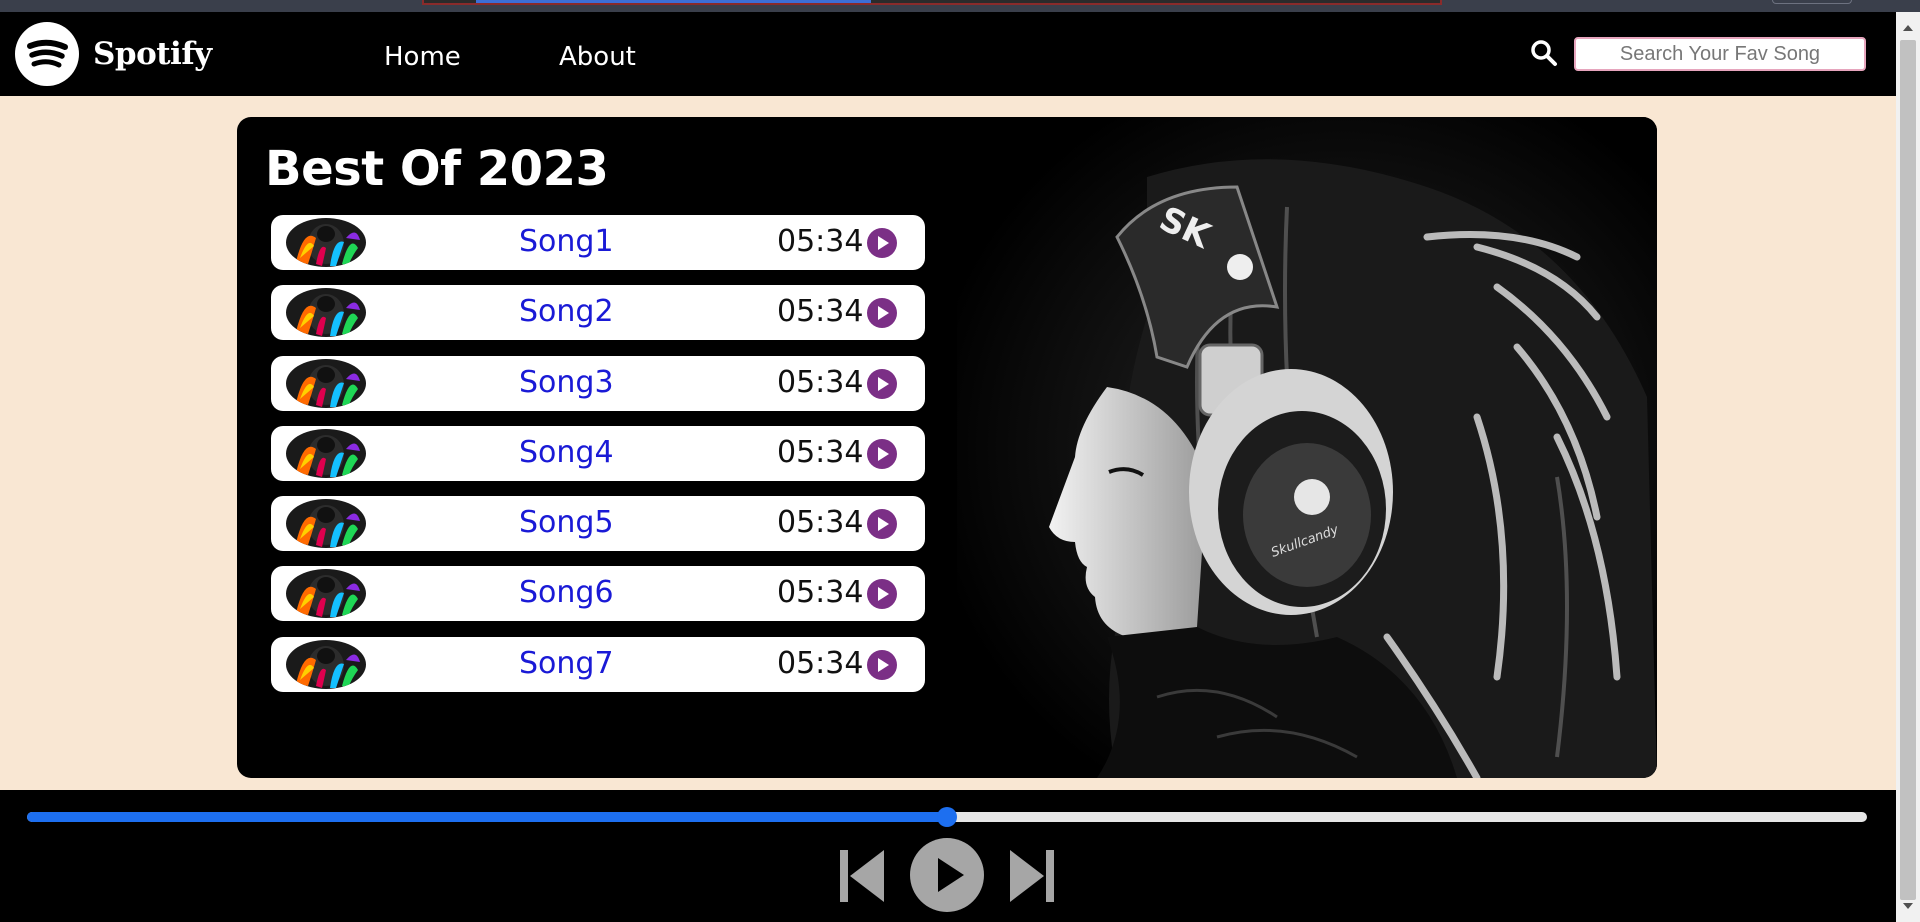 This screenshot has height=922, width=1920. Describe the element at coordinates (960, 6) in the screenshot. I see `browser-top-strip` at that location.